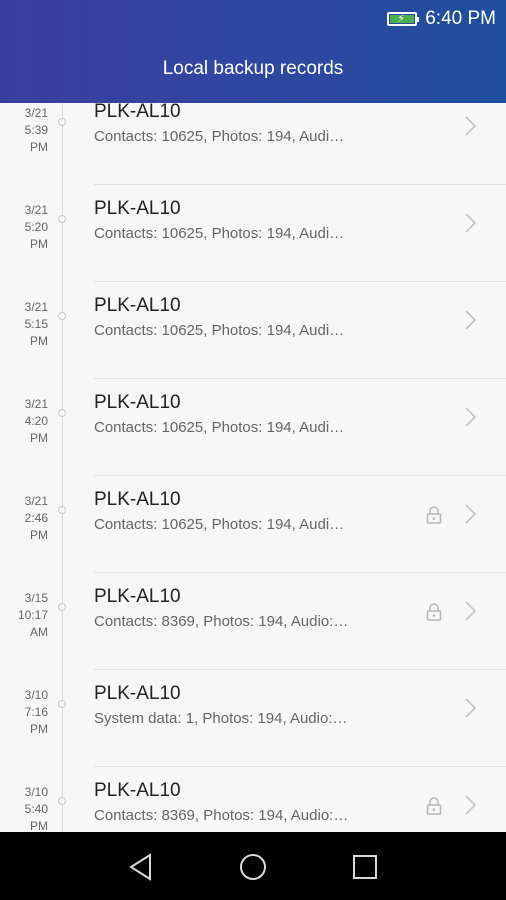 The width and height of the screenshot is (506, 900). What do you see at coordinates (403, 19) in the screenshot?
I see `battery-charging-icon: ⚡` at bounding box center [403, 19].